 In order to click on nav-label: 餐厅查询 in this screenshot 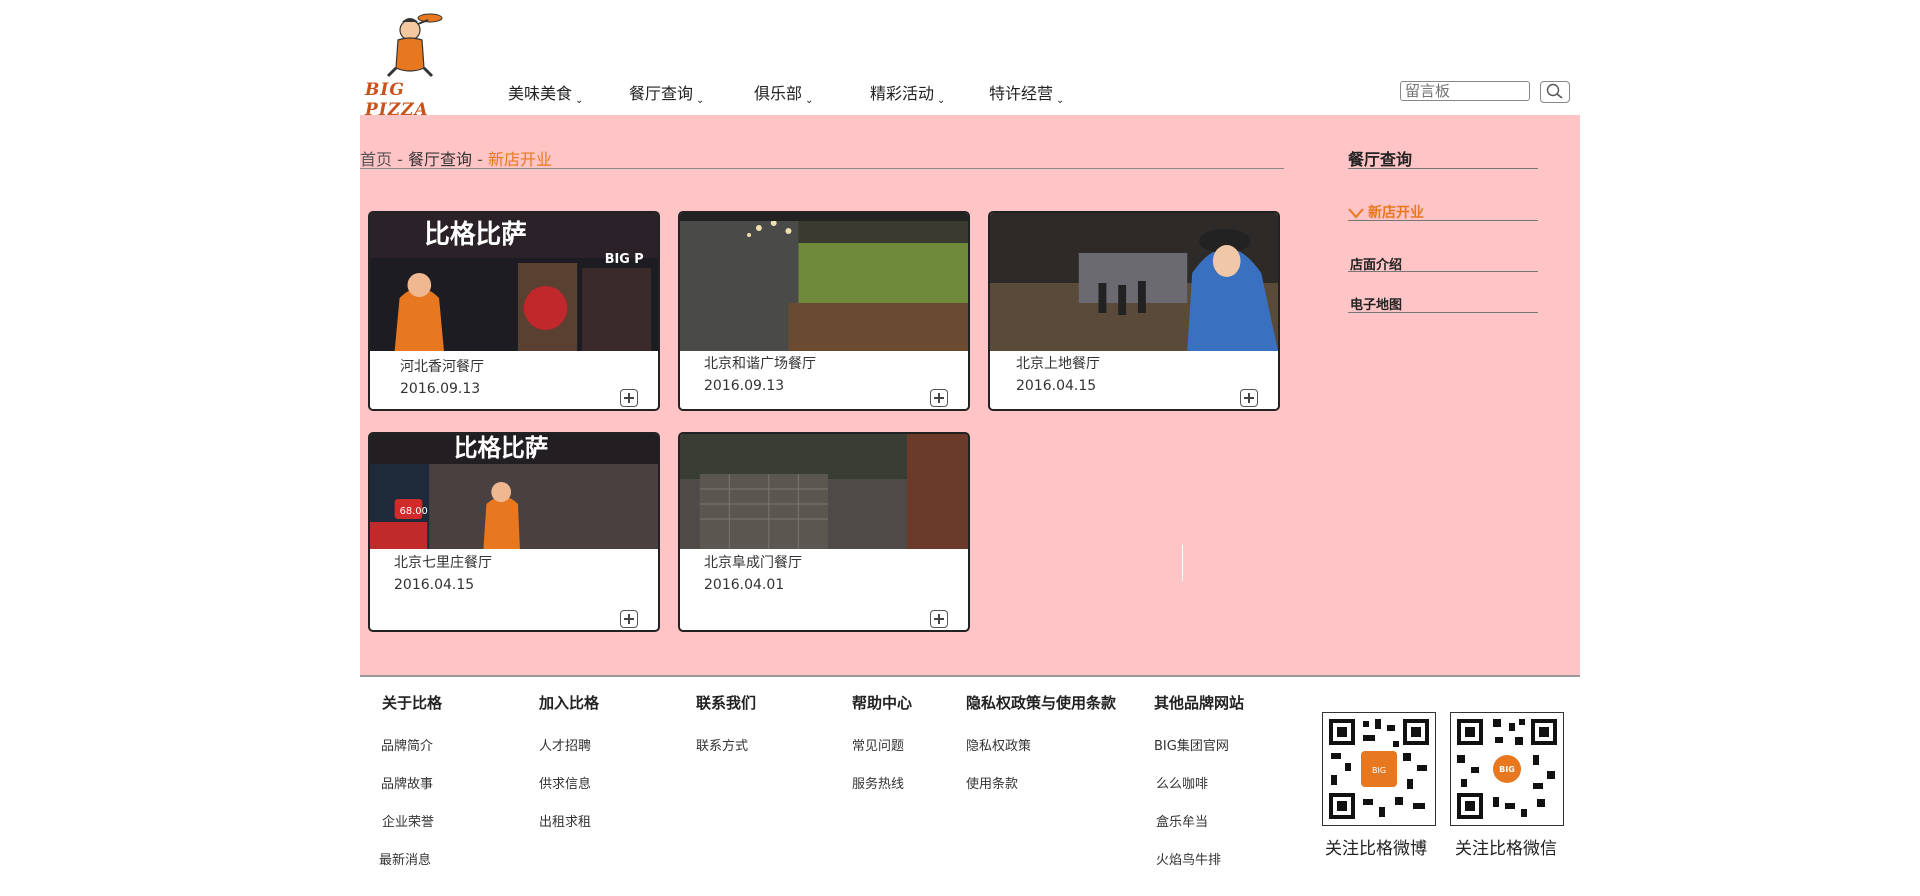, I will do `click(661, 93)`.